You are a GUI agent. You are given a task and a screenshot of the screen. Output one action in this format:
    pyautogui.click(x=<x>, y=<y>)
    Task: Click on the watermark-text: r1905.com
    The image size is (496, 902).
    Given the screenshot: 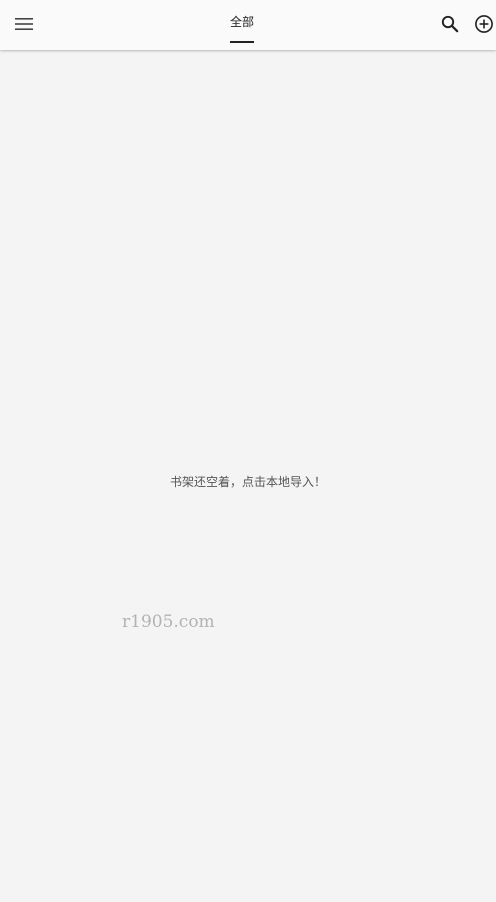 What is the action you would take?
    pyautogui.click(x=168, y=622)
    